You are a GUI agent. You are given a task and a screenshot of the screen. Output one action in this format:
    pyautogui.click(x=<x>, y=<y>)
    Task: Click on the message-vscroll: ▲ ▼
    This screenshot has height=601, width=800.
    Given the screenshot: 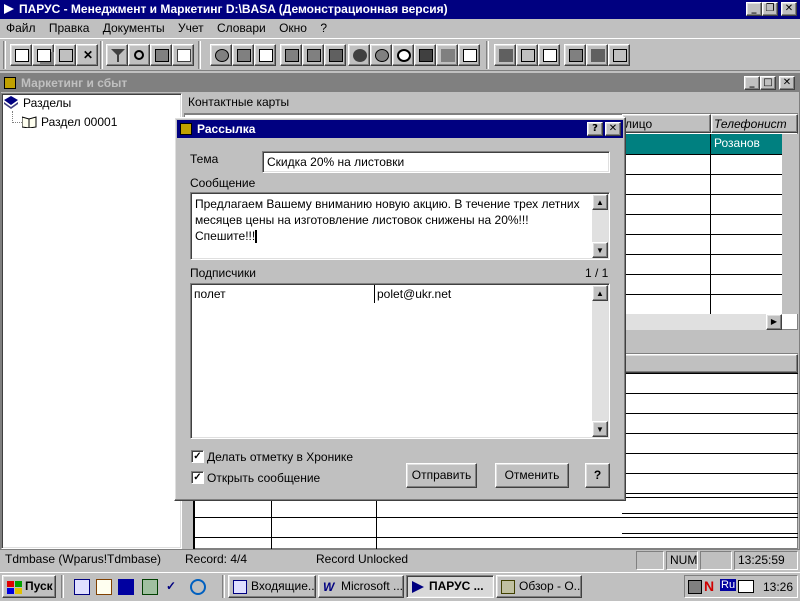 What is the action you would take?
    pyautogui.click(x=600, y=226)
    